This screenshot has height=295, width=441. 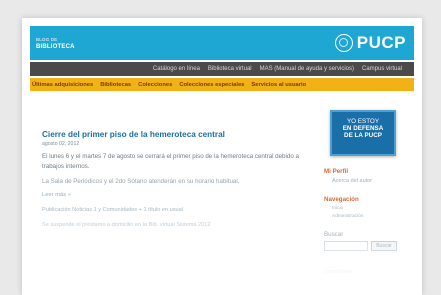 What do you see at coordinates (341, 199) in the screenshot?
I see `navigation-heading: Navegación` at bounding box center [341, 199].